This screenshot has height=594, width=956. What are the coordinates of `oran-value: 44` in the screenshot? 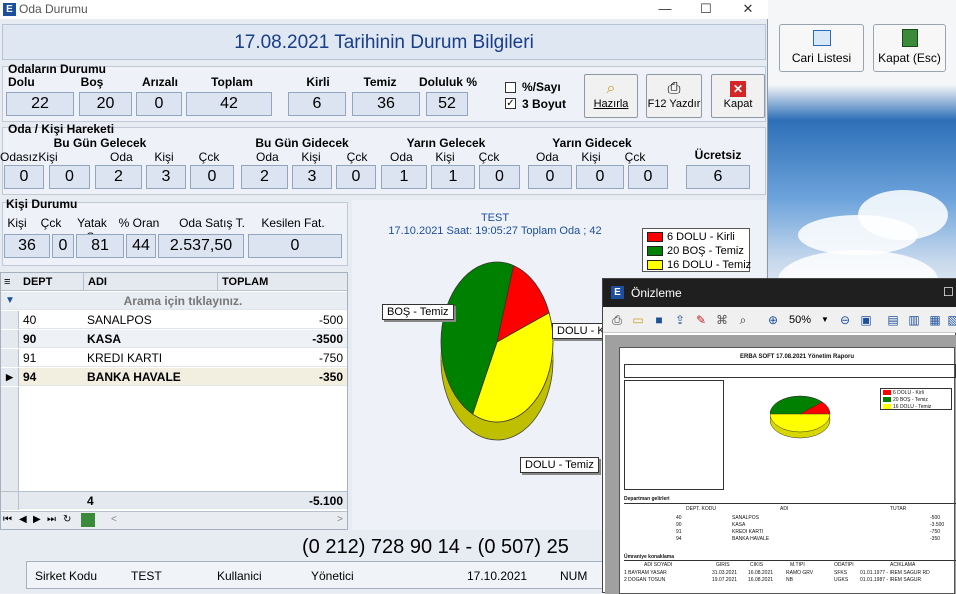 It's located at (141, 246).